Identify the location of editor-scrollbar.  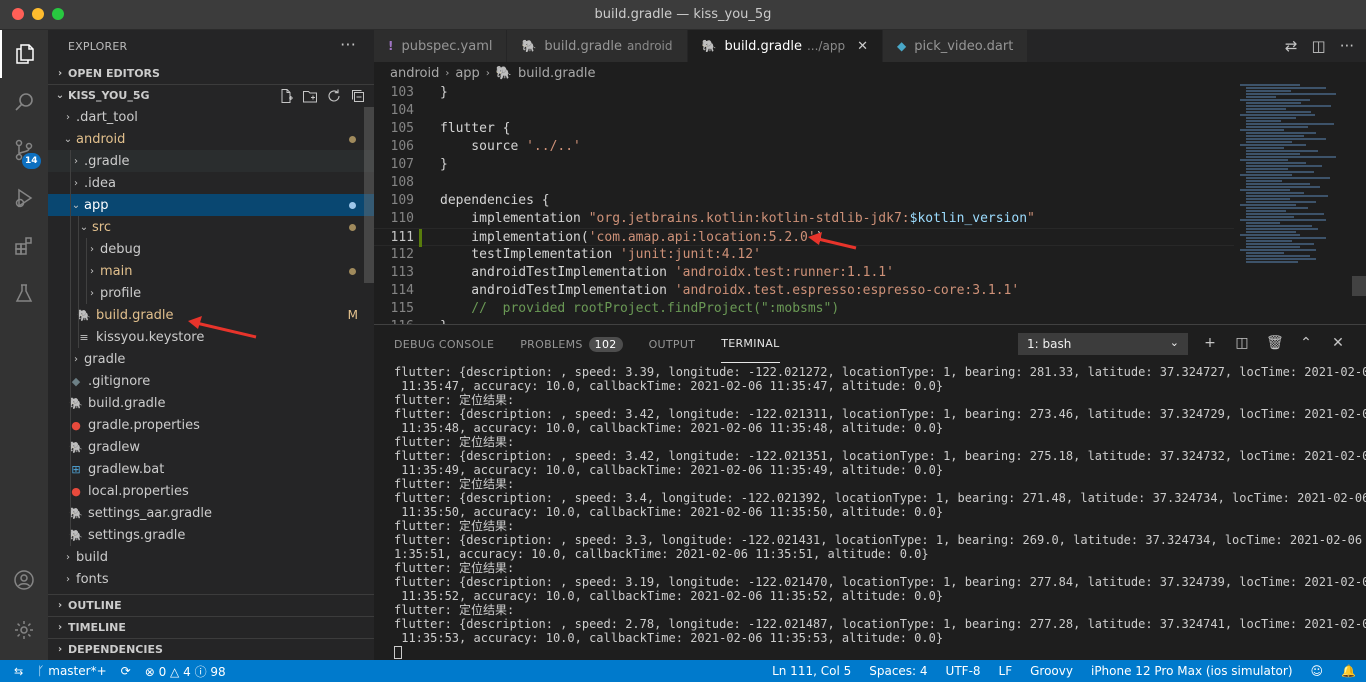
(1359, 286).